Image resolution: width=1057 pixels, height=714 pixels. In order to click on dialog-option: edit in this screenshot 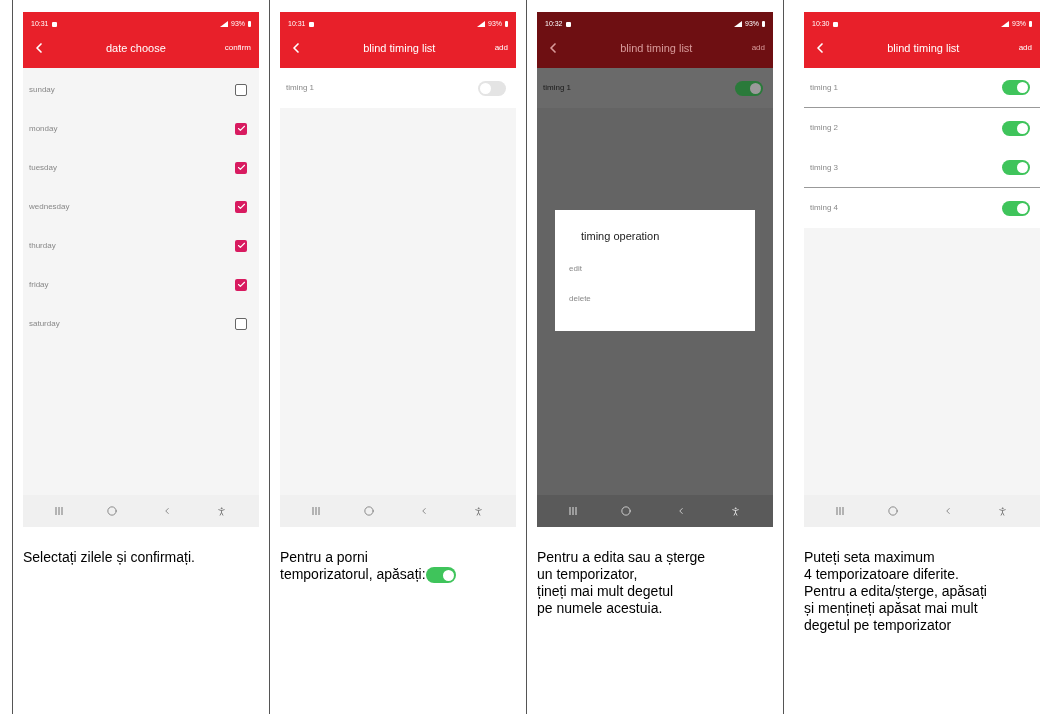, I will do `click(655, 268)`.